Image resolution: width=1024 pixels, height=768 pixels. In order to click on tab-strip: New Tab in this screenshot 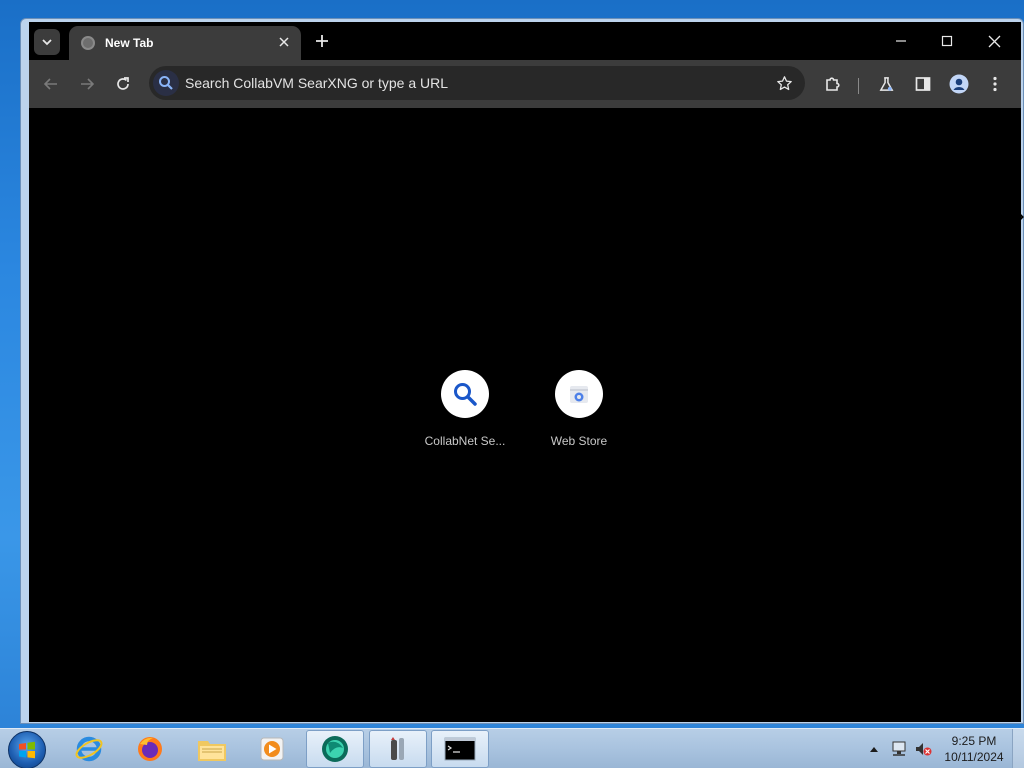, I will do `click(525, 41)`.